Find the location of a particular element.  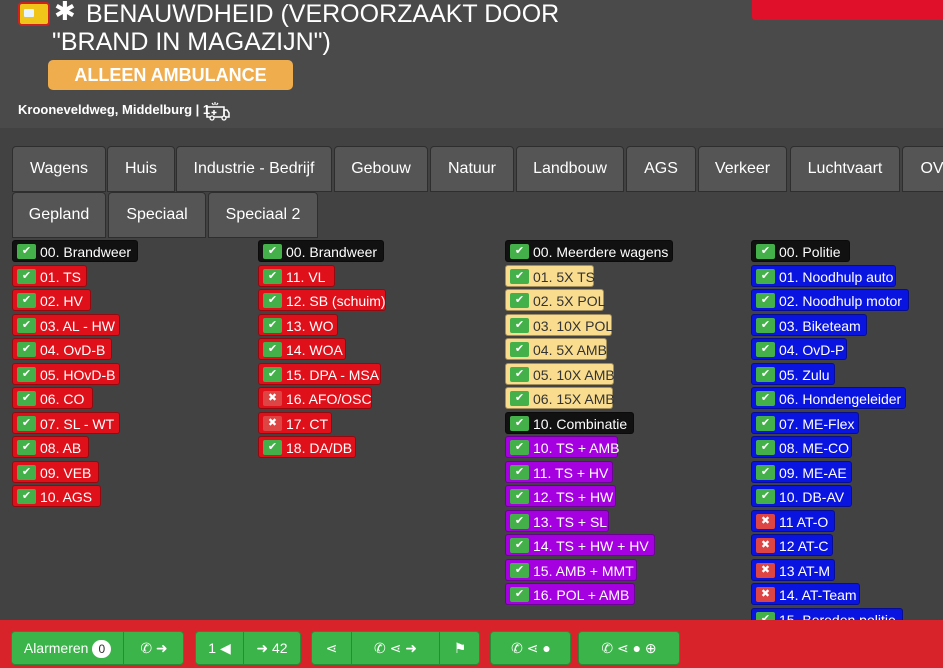

tab-gepland: Gepland is located at coordinates (59, 215).